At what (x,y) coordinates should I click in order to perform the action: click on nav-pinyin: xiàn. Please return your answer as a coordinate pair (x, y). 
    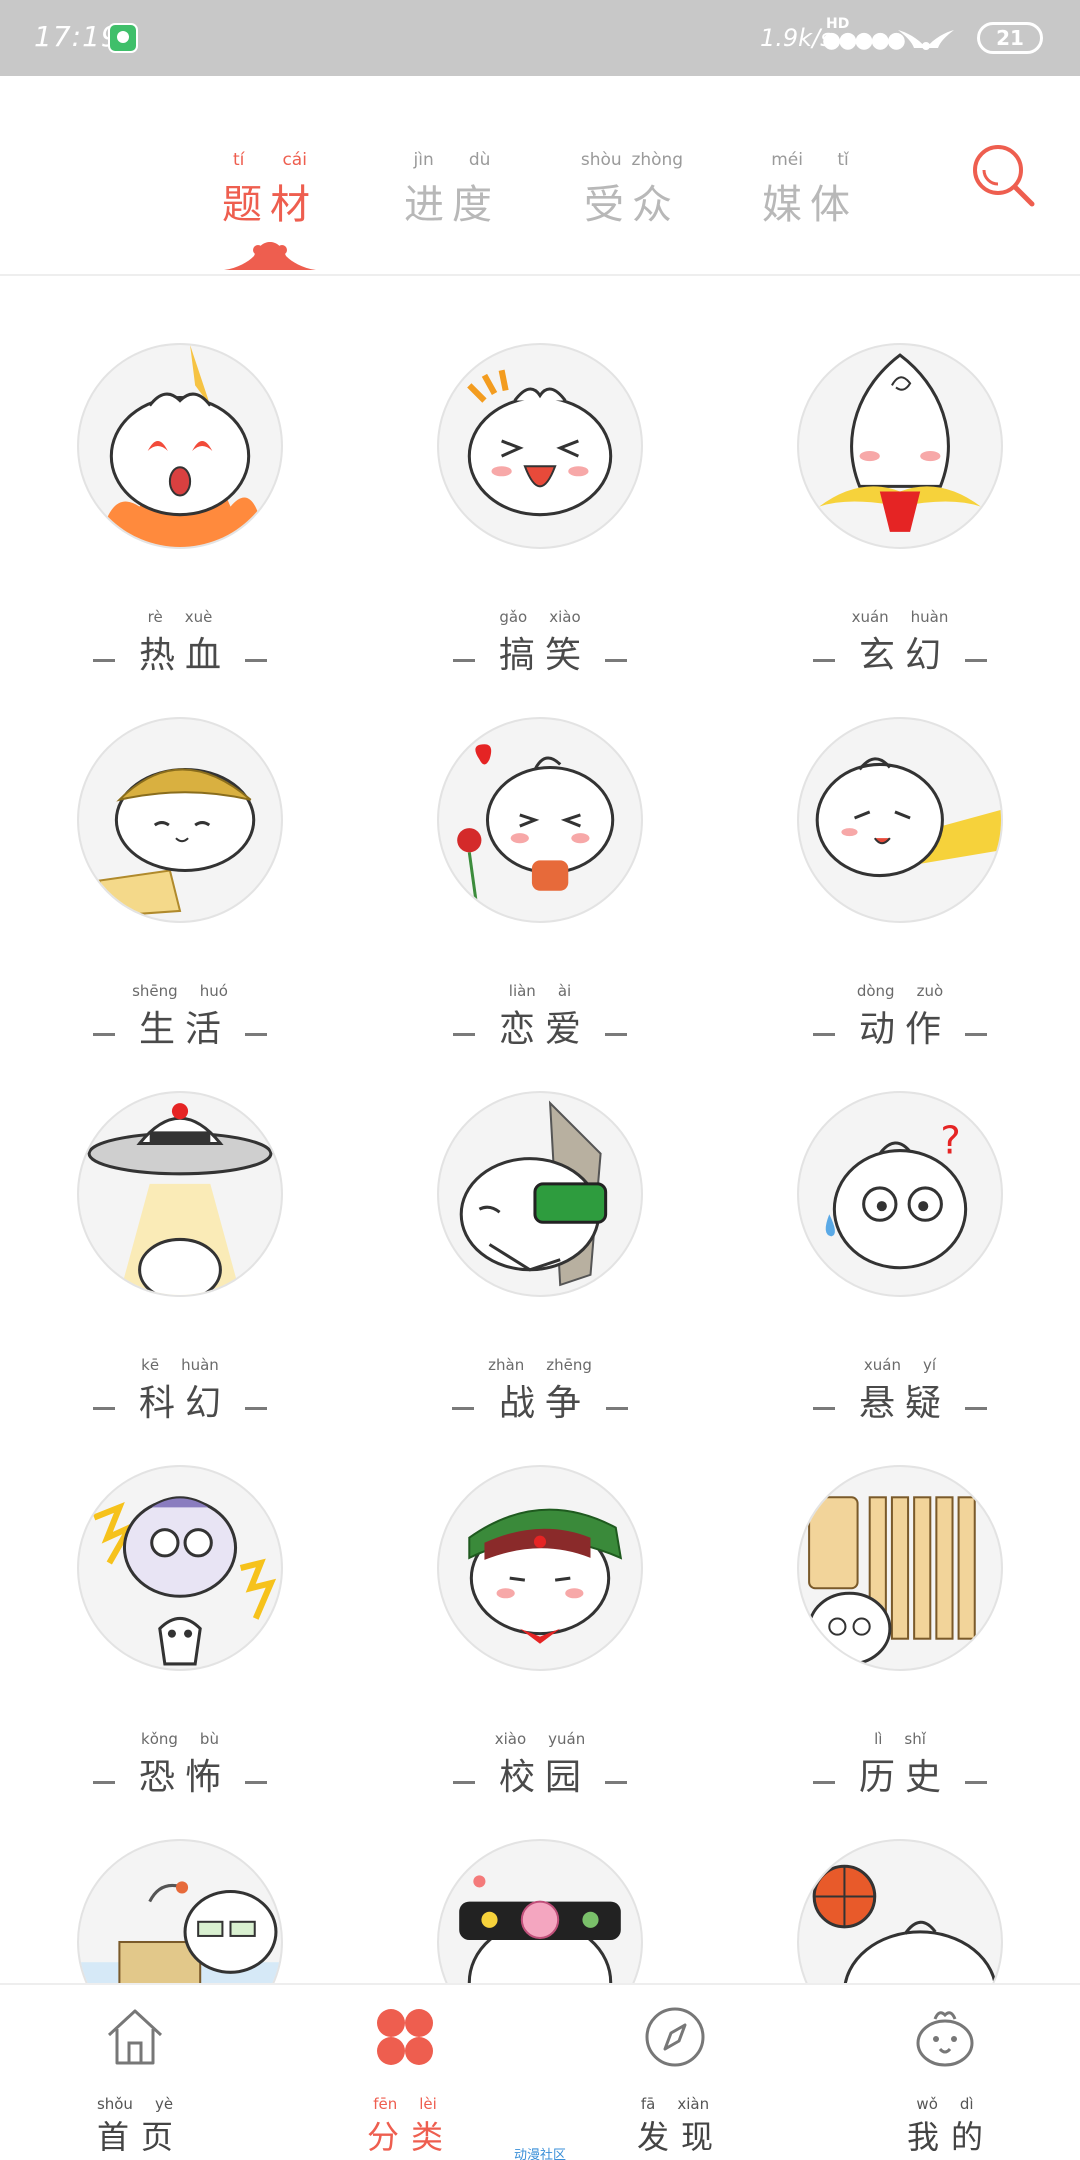
    Looking at the image, I should click on (693, 2104).